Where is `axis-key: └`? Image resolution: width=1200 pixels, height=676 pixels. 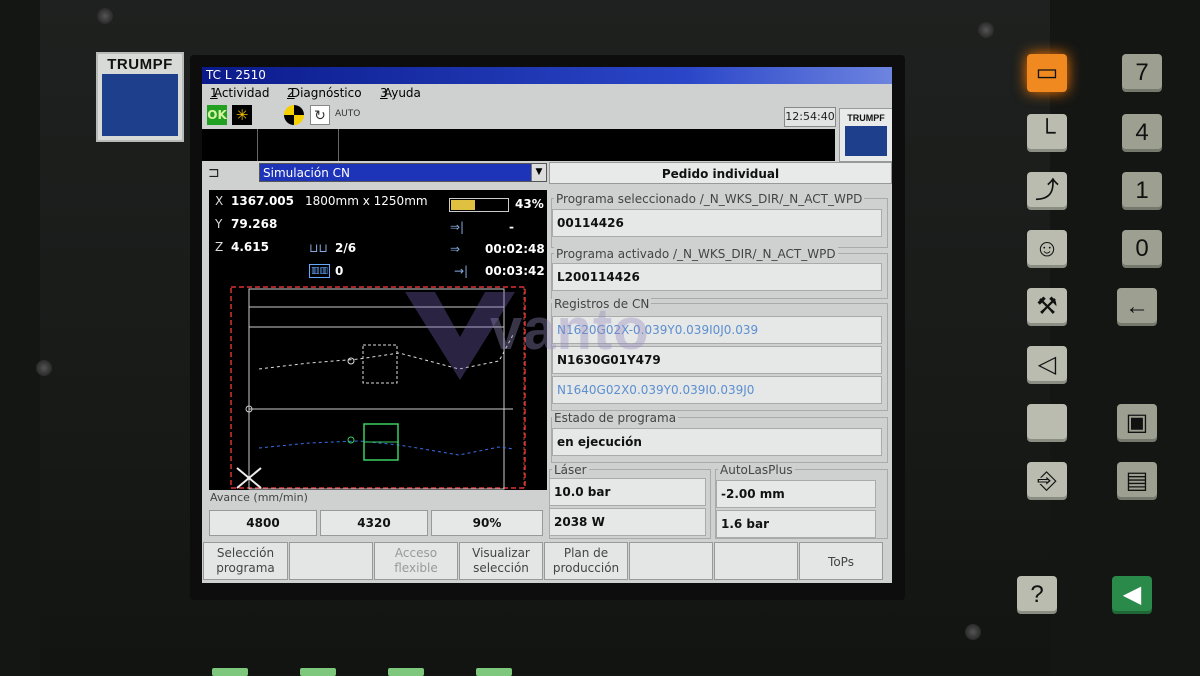
axis-key: └ is located at coordinates (1047, 133).